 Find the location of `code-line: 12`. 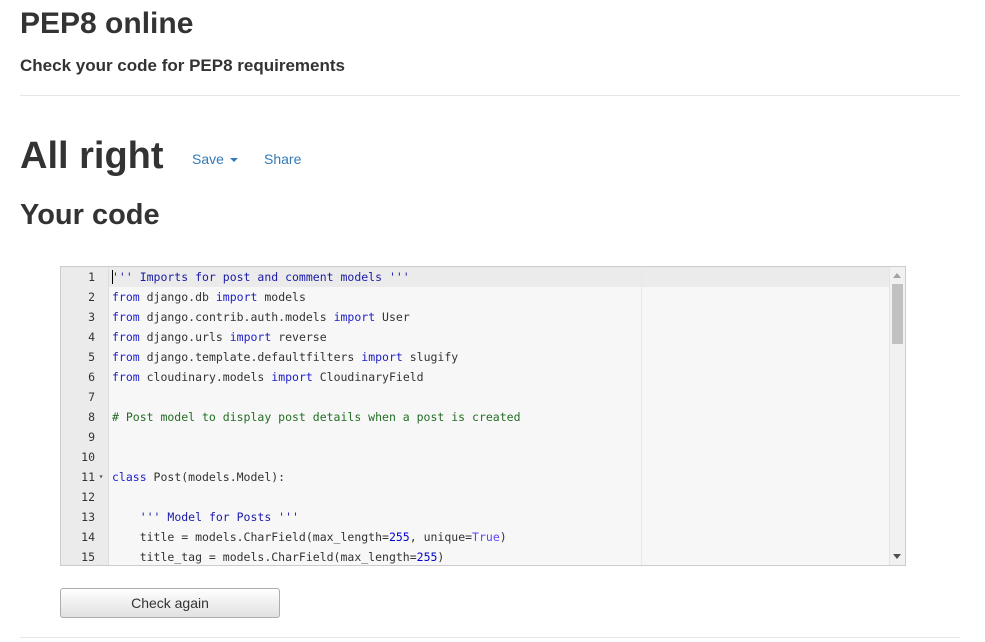

code-line: 12 is located at coordinates (476, 497).